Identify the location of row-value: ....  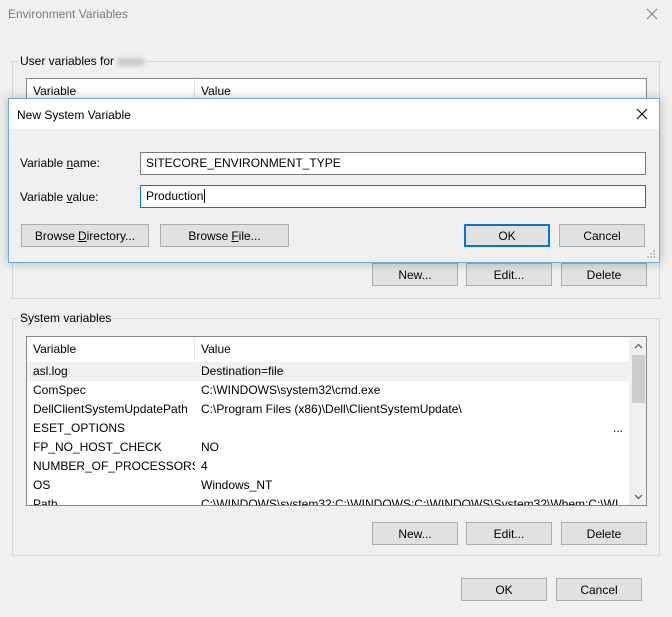
(617, 428).